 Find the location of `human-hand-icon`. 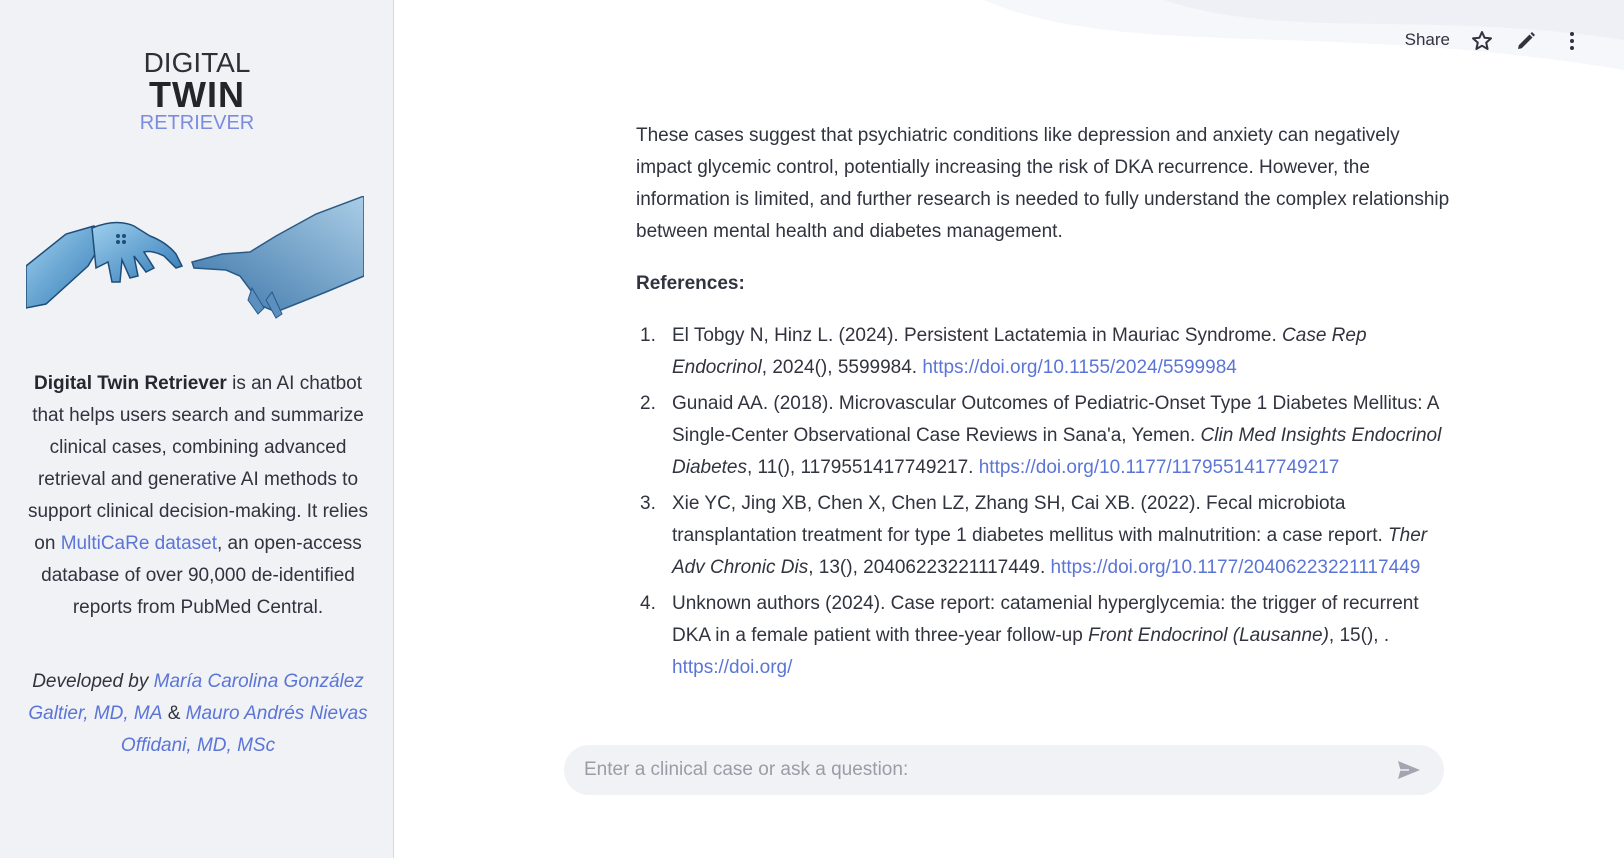

human-hand-icon is located at coordinates (277, 257).